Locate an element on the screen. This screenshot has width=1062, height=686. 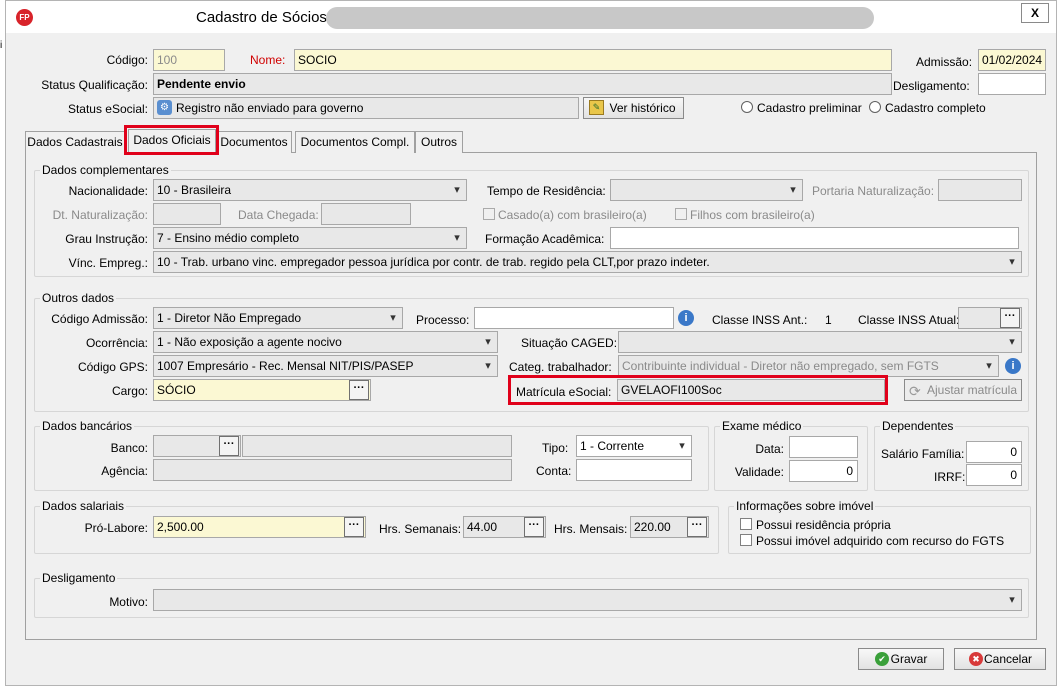
exame-validade-field: 0 is located at coordinates (823, 471).